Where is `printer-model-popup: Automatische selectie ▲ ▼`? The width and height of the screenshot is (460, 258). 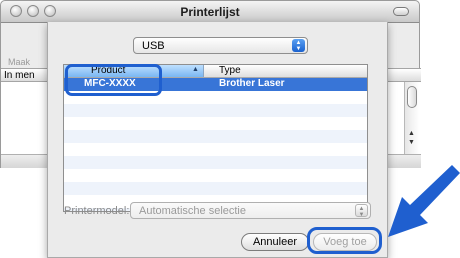 printer-model-popup: Automatische selectie ▲ ▼ is located at coordinates (250, 210).